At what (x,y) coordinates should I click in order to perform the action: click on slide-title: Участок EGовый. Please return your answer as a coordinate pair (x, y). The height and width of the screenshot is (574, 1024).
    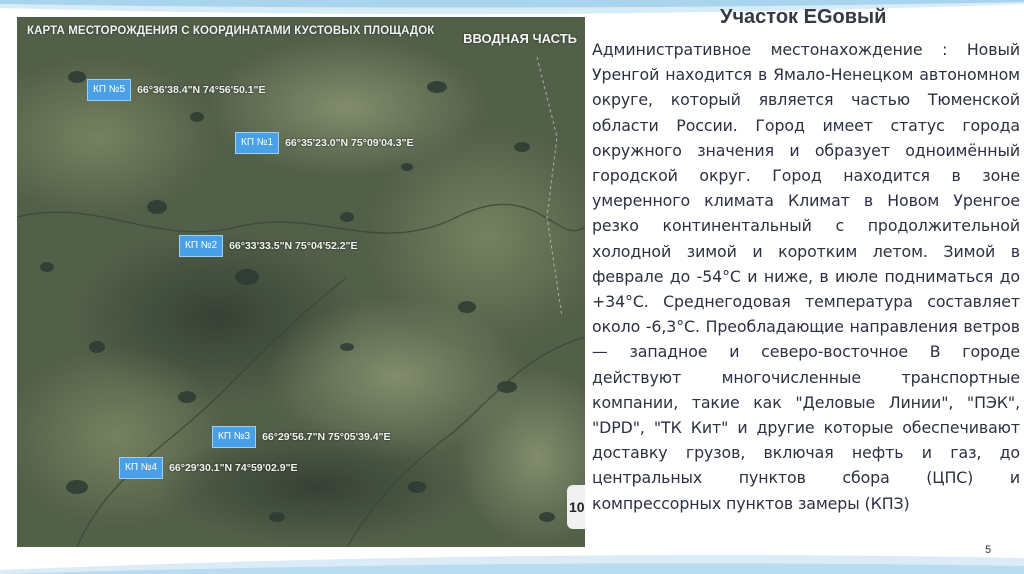
    Looking at the image, I should click on (803, 17).